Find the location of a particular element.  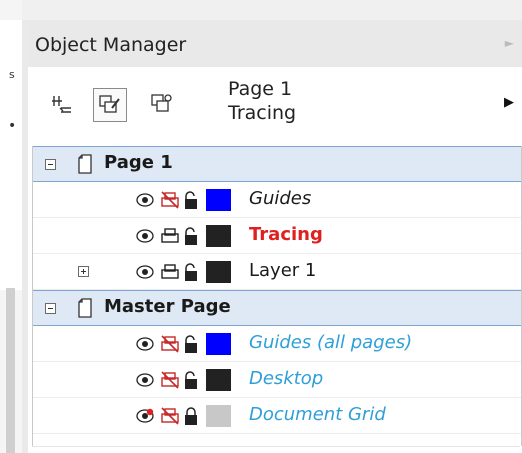

left-scrollbar is located at coordinates (10, 370).